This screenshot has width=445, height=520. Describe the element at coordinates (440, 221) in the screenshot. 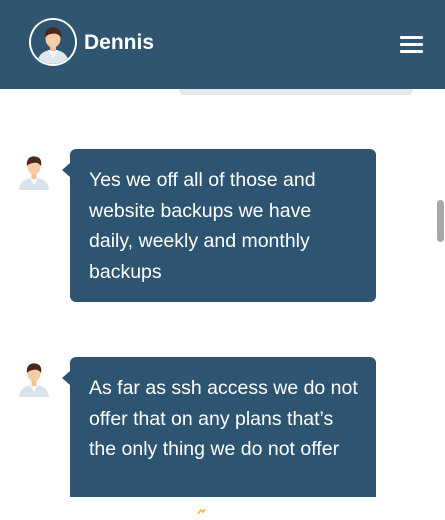

I see `scrollbar-thumb` at that location.